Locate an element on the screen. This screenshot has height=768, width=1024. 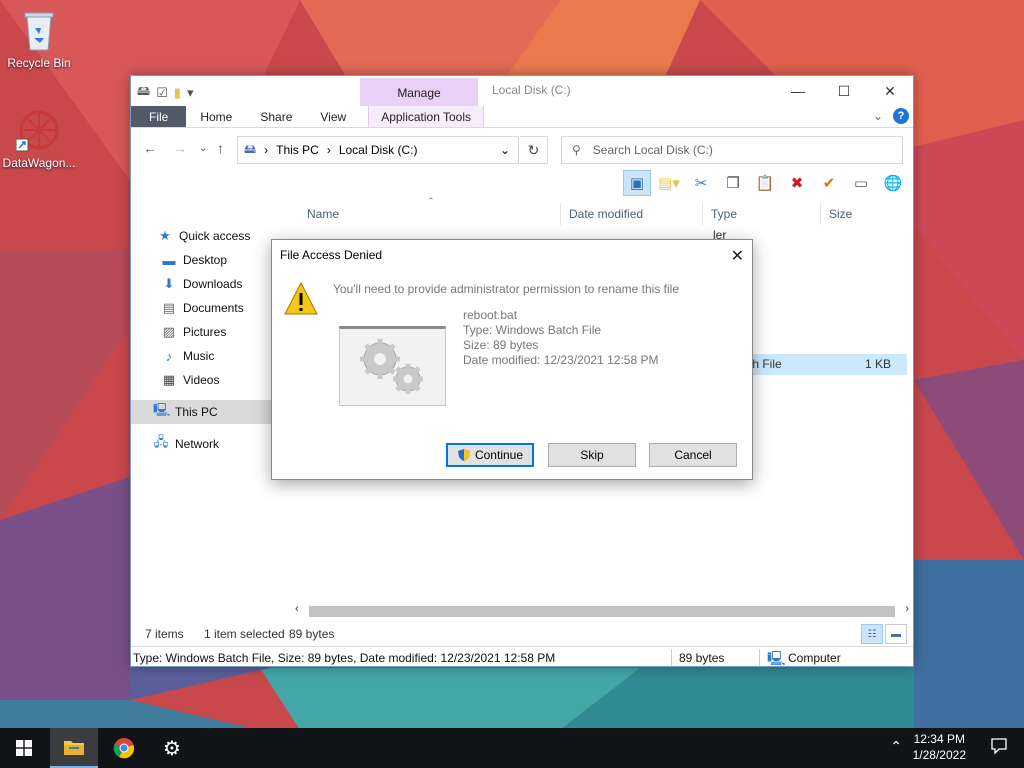
details-computer-icon: 🖳 is located at coordinates (776, 658).